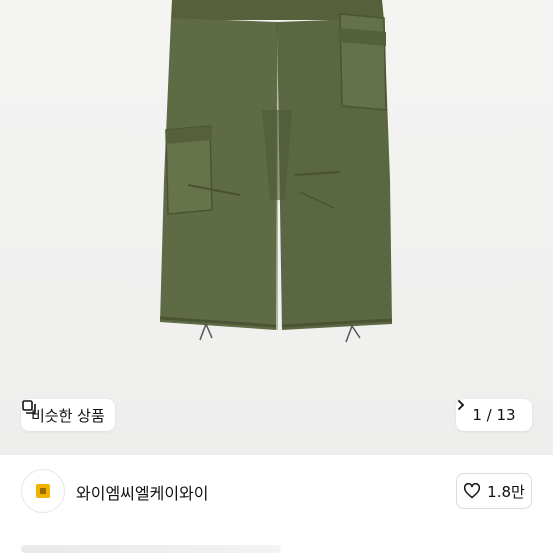 The height and width of the screenshot is (553, 553). I want to click on image-counter-text: 1 / 13, so click(494, 415).